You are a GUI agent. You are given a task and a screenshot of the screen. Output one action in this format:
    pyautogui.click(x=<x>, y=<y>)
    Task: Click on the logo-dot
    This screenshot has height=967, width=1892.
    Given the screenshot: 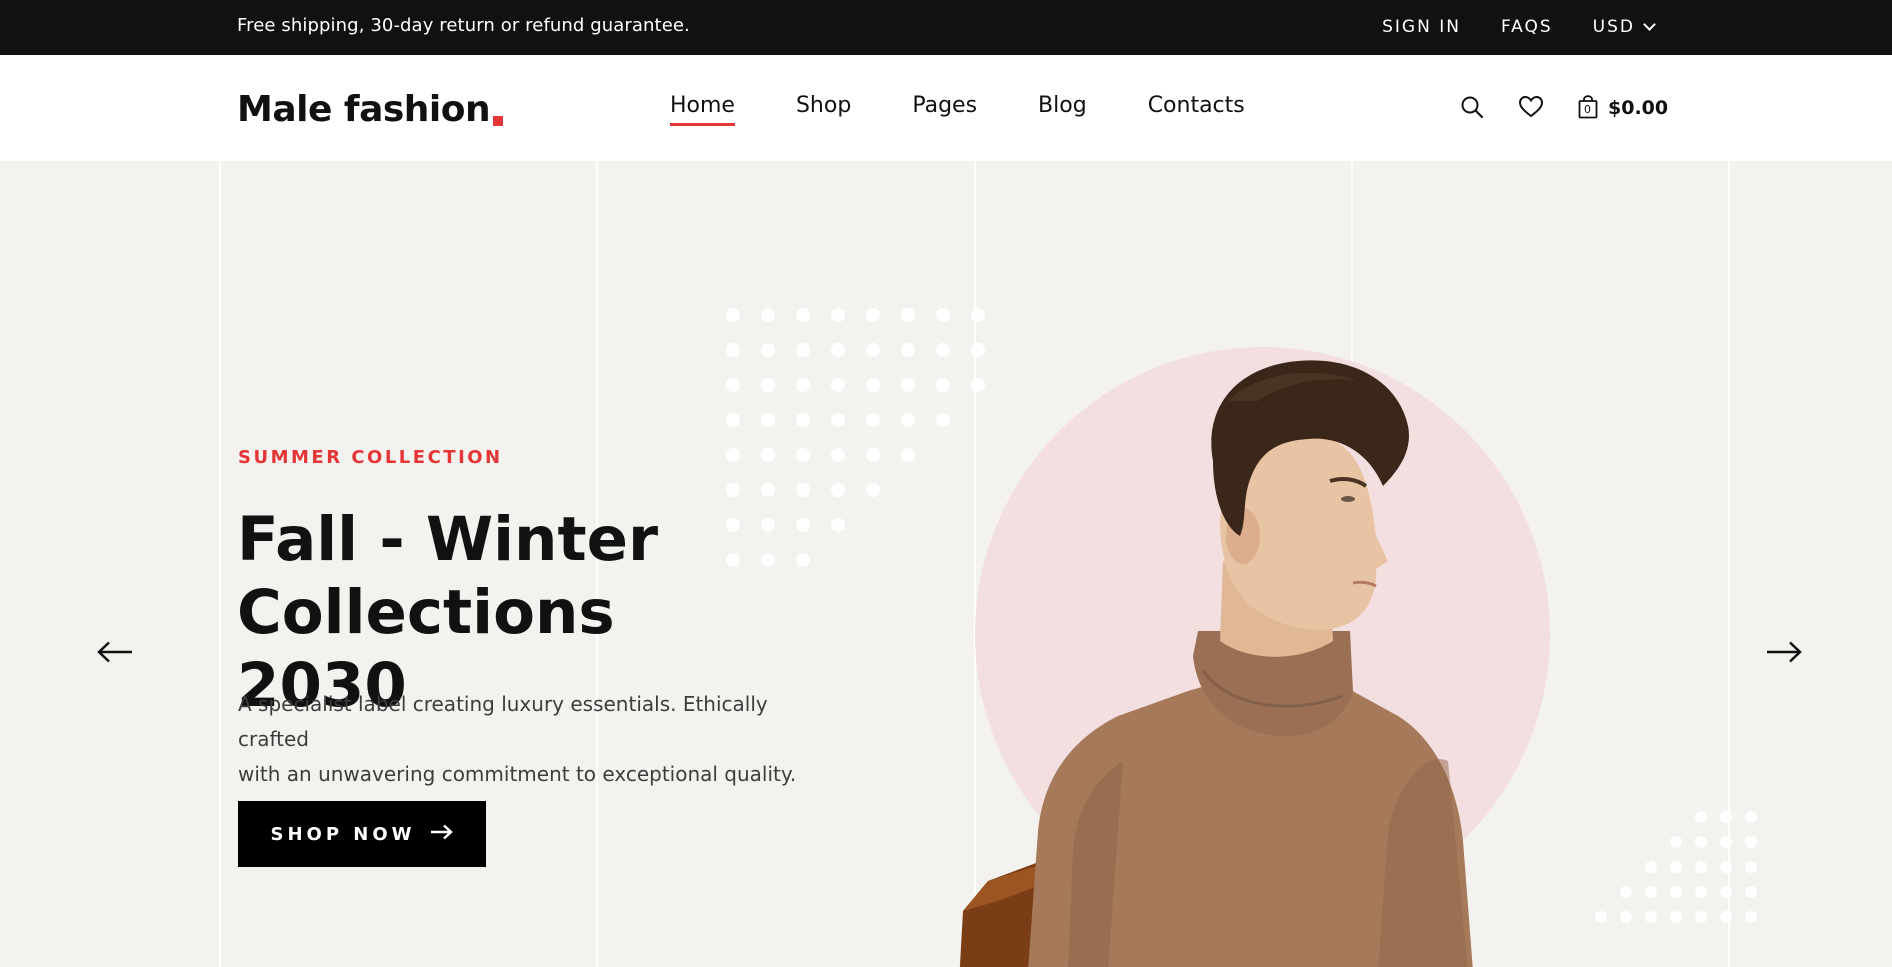 What is the action you would take?
    pyautogui.click(x=498, y=121)
    